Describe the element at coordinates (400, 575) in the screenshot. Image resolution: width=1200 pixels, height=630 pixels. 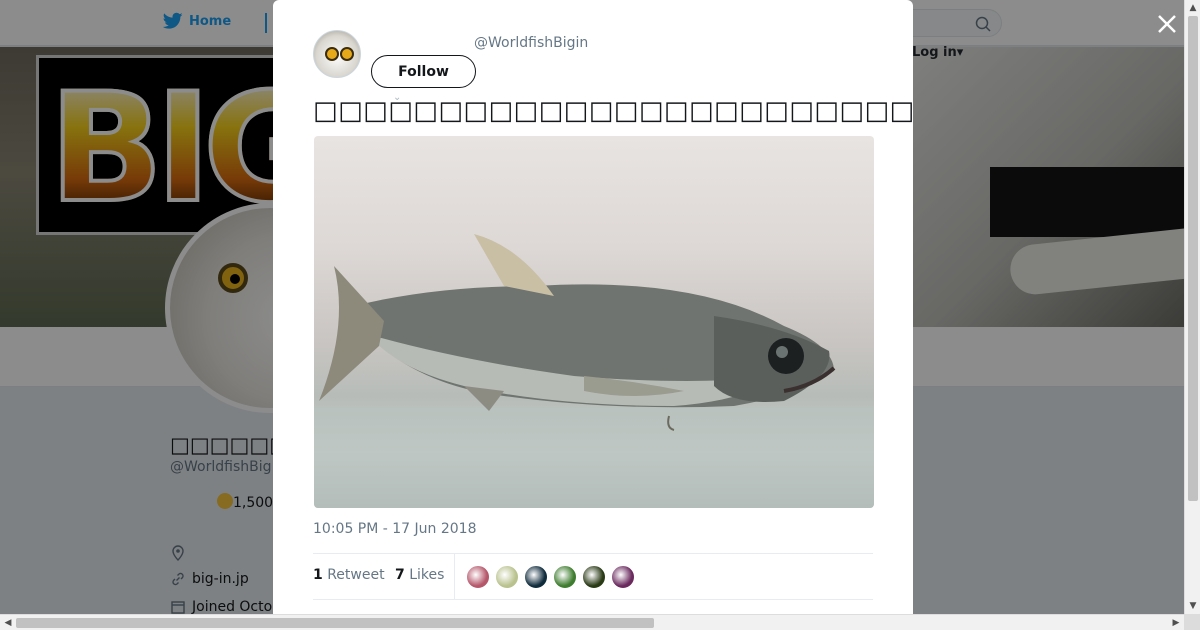
I see `like-count: 7` at that location.